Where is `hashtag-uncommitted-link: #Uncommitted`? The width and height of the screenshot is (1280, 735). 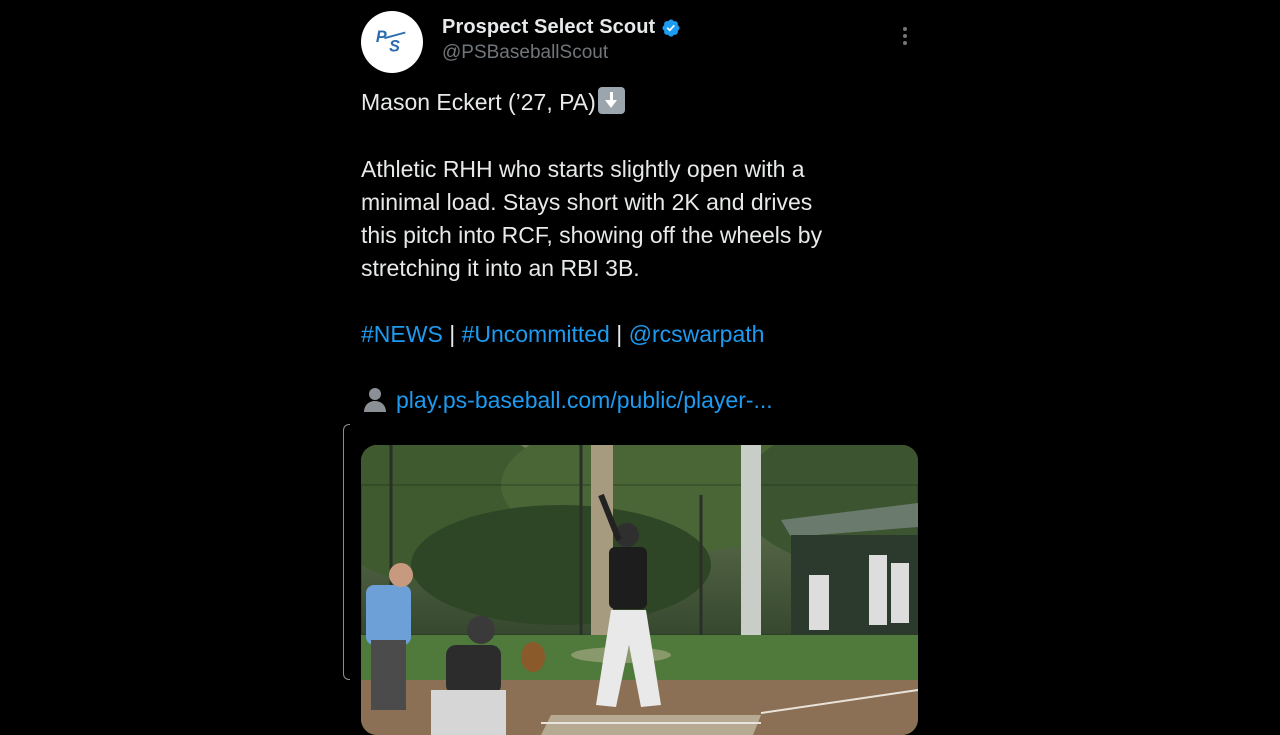
hashtag-uncommitted-link: #Uncommitted is located at coordinates (536, 334).